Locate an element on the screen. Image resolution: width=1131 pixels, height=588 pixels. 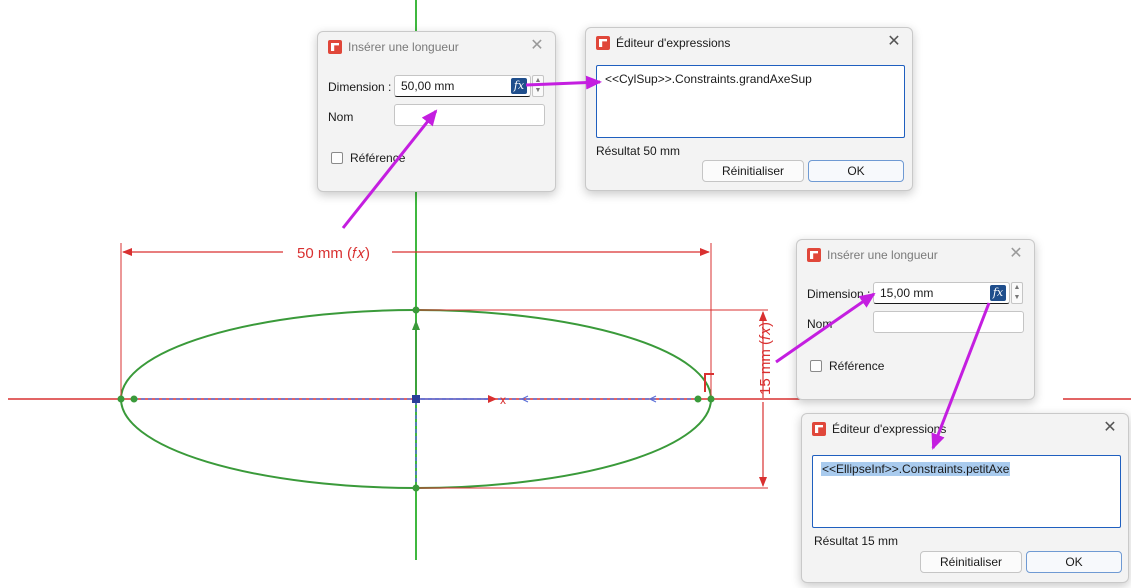
result-label: Résultat 50 mm is located at coordinates (638, 151).